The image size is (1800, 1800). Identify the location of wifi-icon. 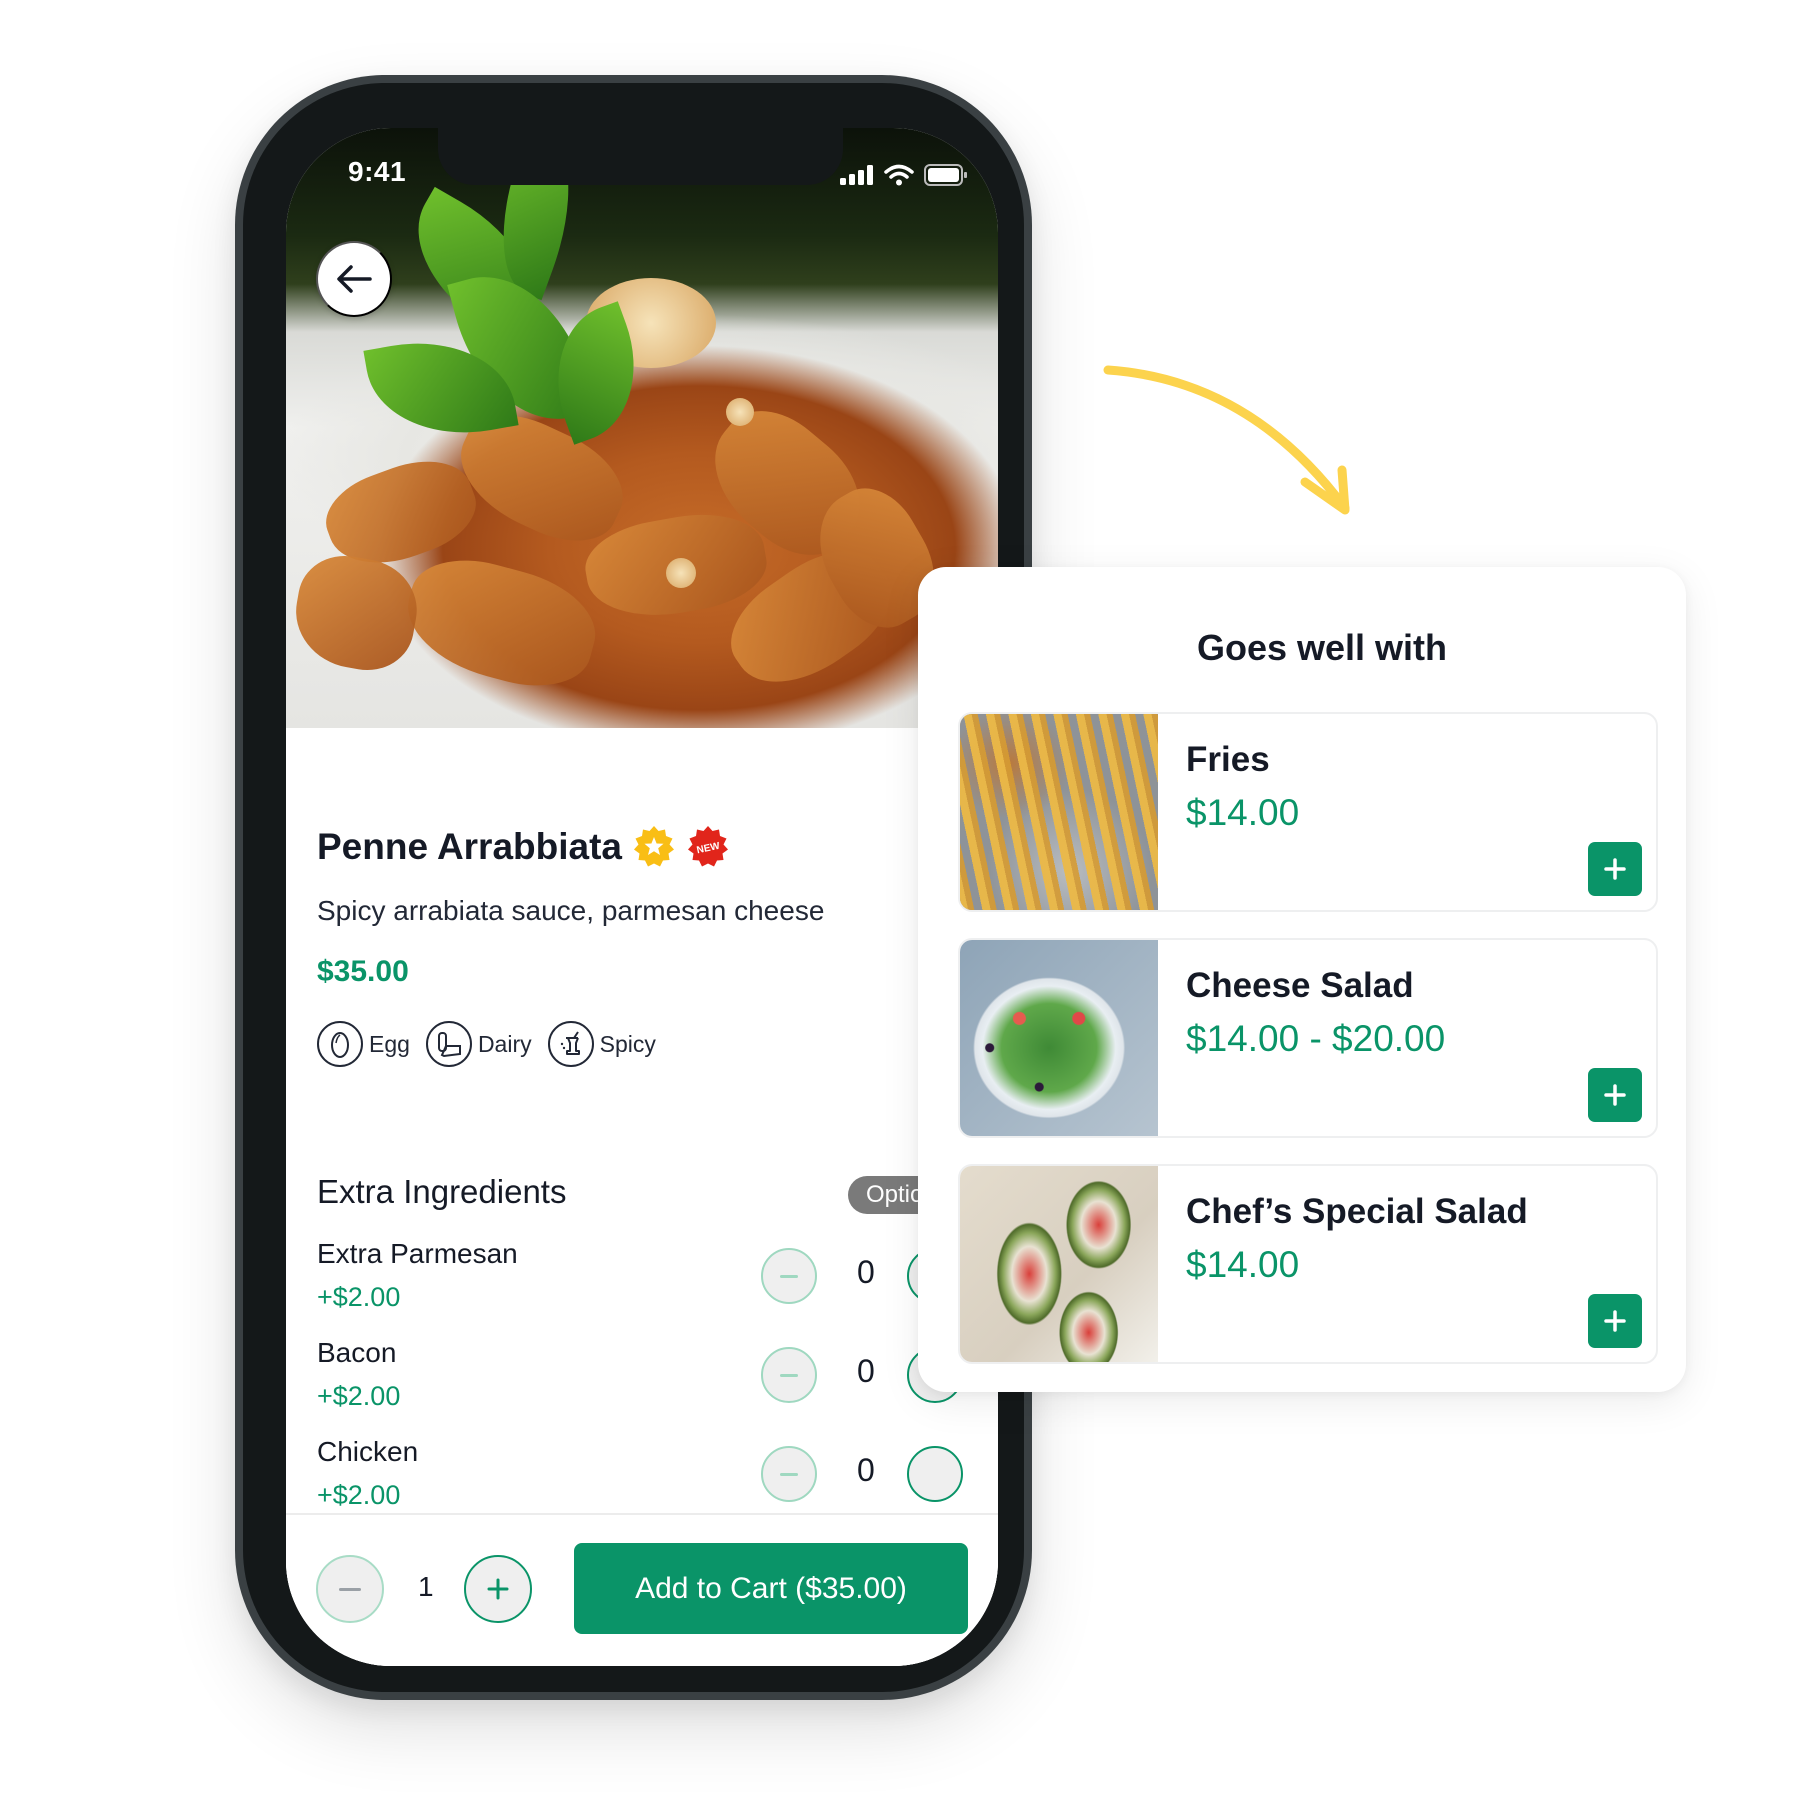
(899, 175).